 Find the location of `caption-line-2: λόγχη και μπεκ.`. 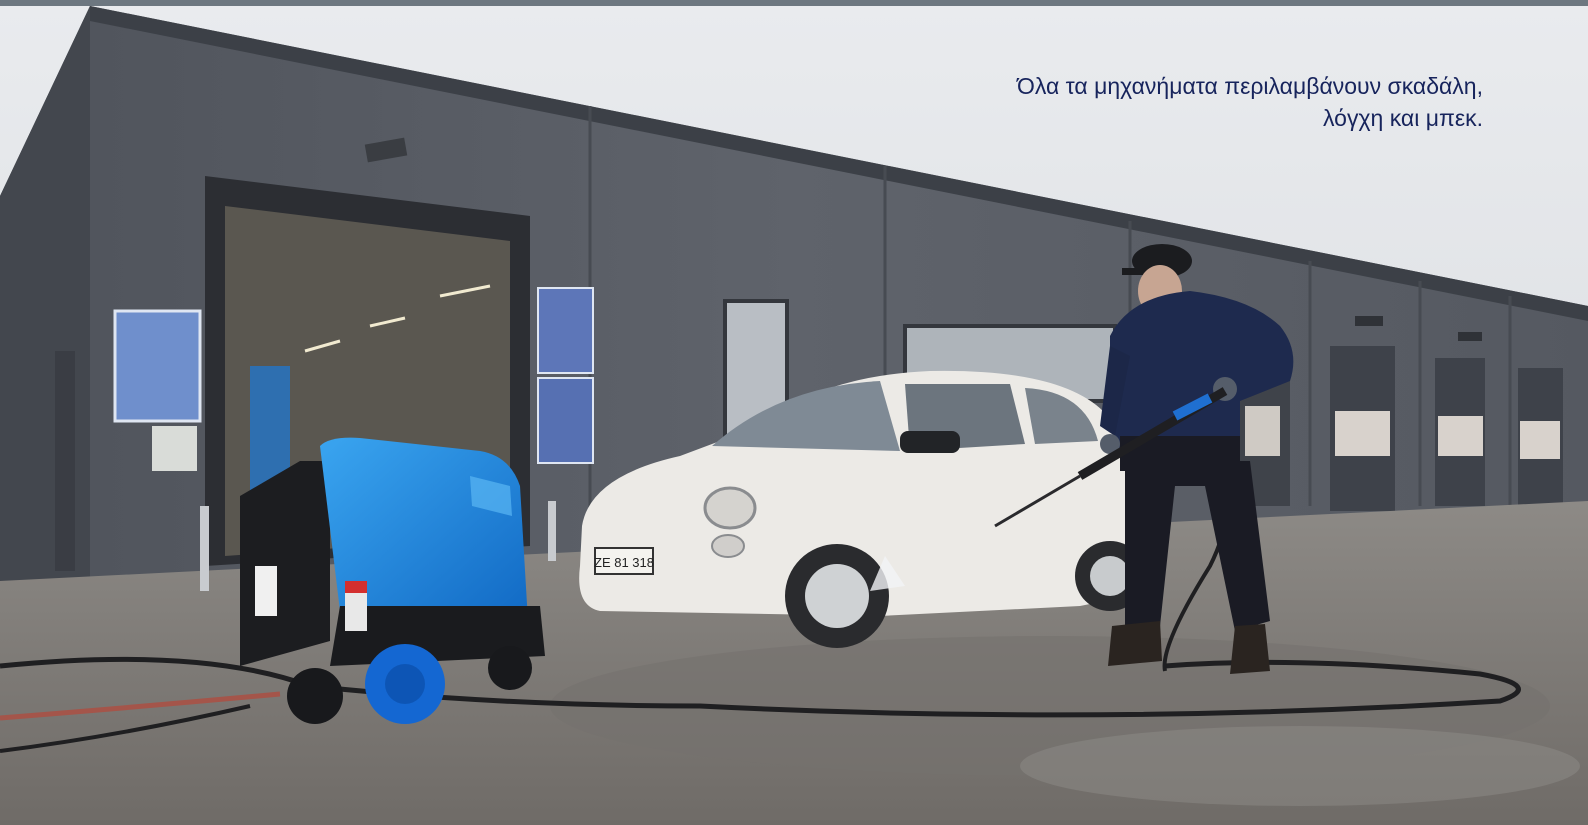

caption-line-2: λόγχη και μπεκ. is located at coordinates (1403, 118).